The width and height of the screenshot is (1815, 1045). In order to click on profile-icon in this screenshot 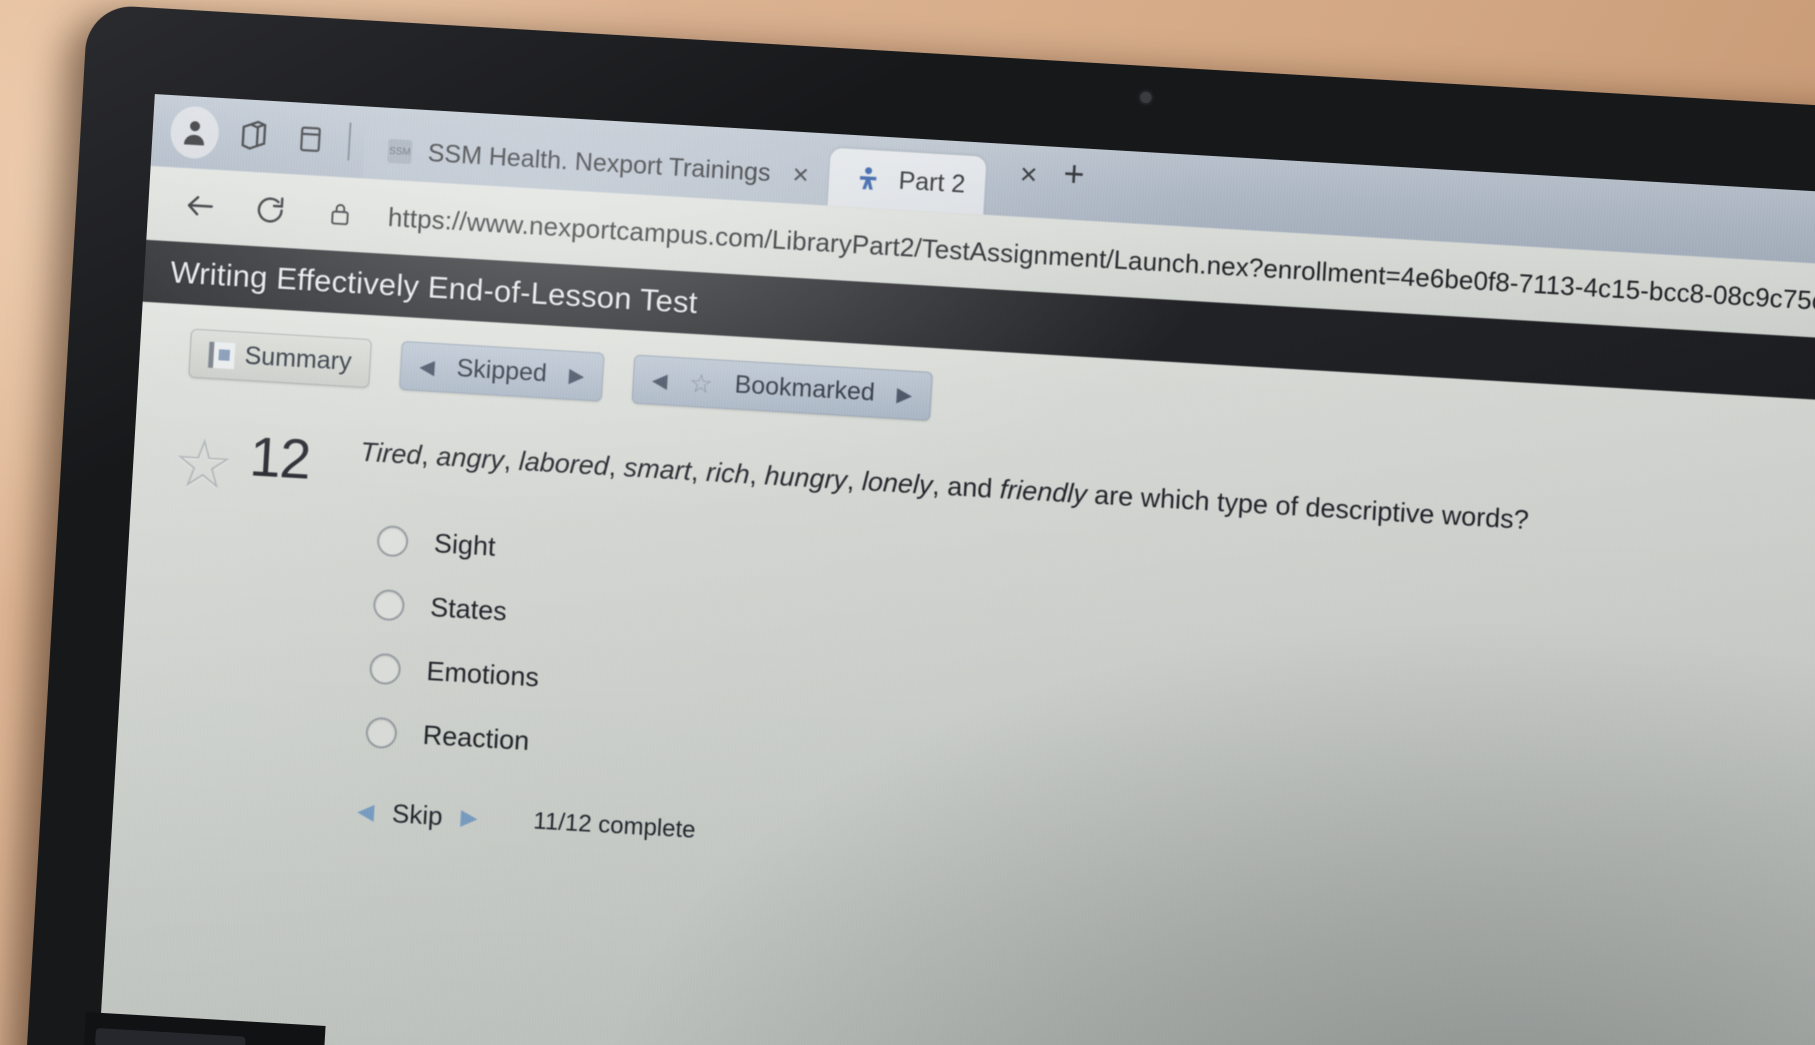, I will do `click(195, 132)`.